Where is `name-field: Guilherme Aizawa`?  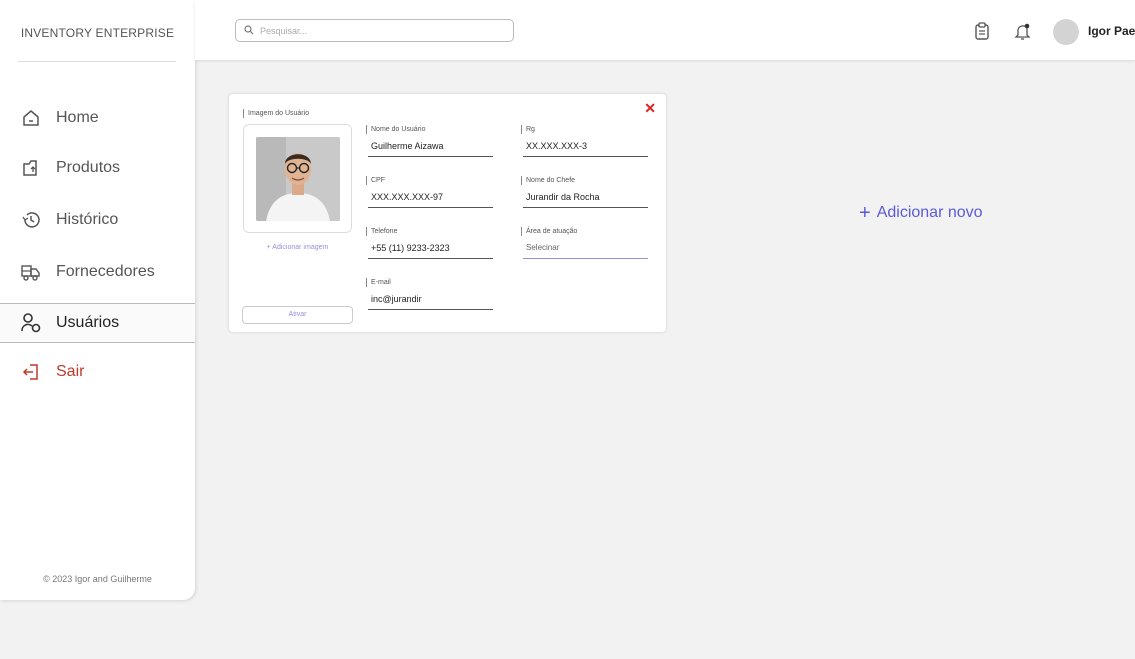 name-field: Guilherme Aizawa is located at coordinates (430, 148).